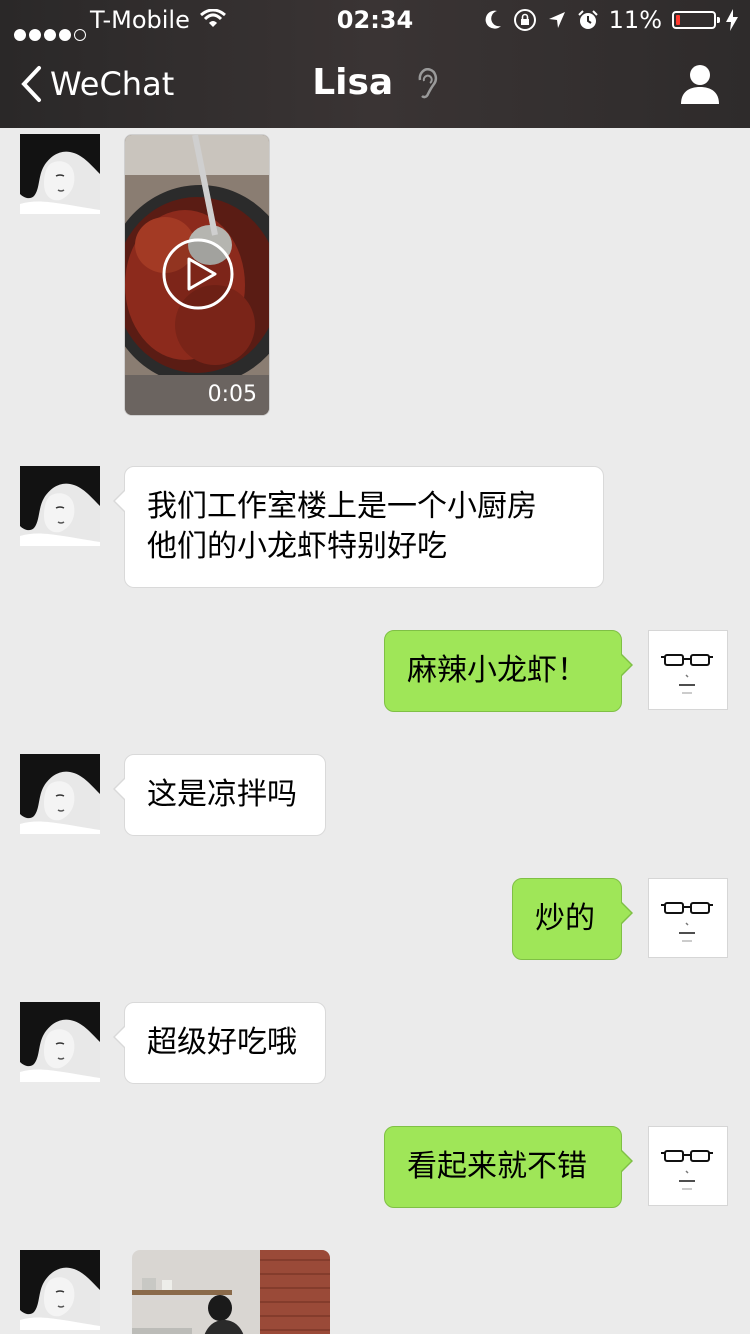  I want to click on message-text: 超级好吃哦, so click(222, 1042).